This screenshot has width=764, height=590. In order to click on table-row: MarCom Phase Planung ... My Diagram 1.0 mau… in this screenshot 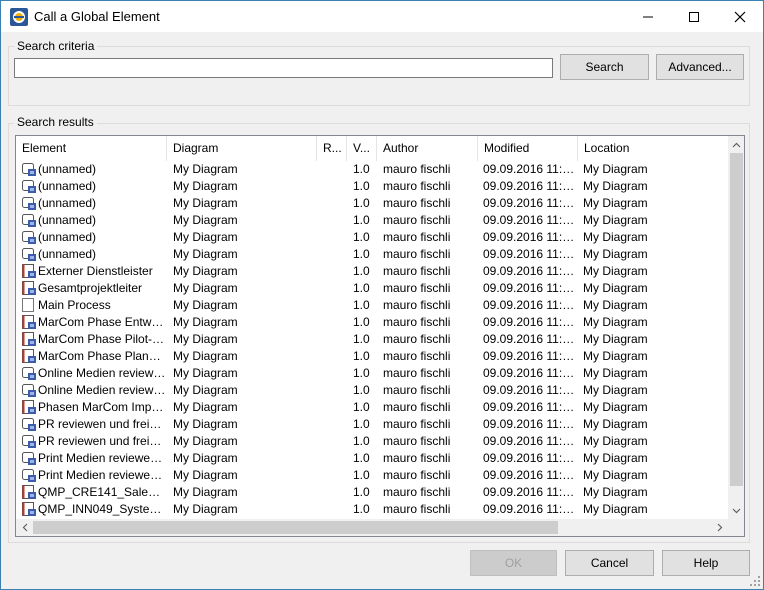, I will do `click(372, 356)`.